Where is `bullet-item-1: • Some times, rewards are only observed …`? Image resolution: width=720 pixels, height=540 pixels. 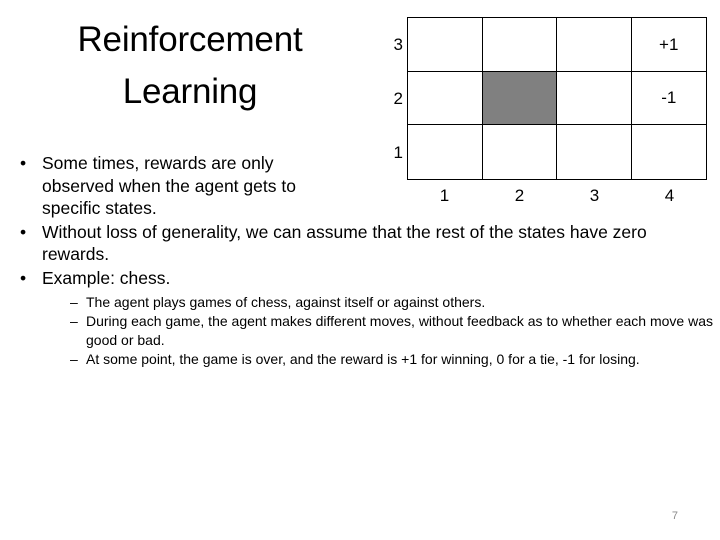
bullet-item-1: • Some times, rewards are only observed … is located at coordinates (175, 186).